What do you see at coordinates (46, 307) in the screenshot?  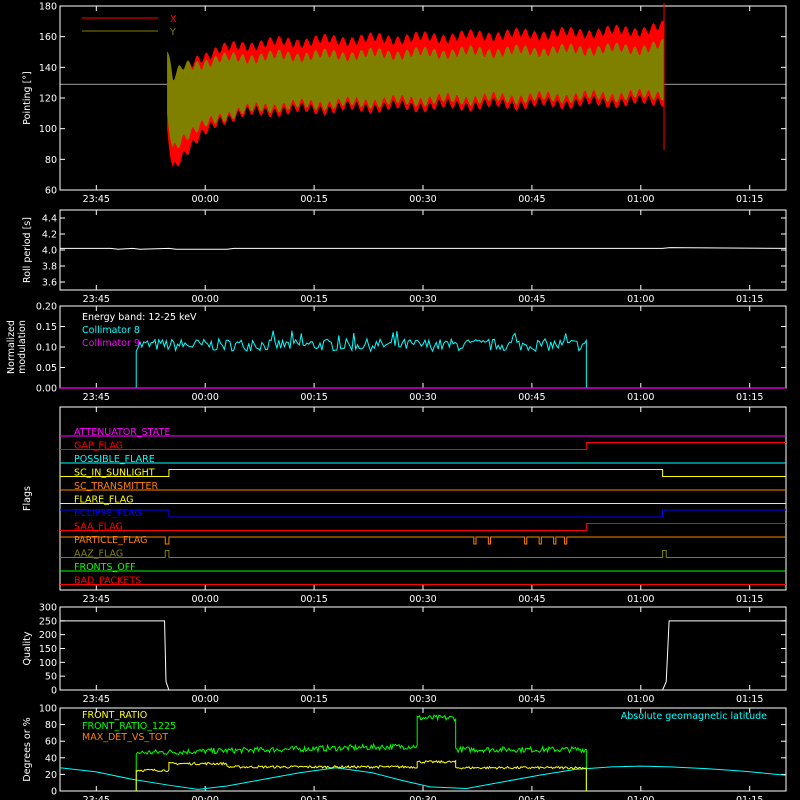 I see `y-tick-label: 0.20` at bounding box center [46, 307].